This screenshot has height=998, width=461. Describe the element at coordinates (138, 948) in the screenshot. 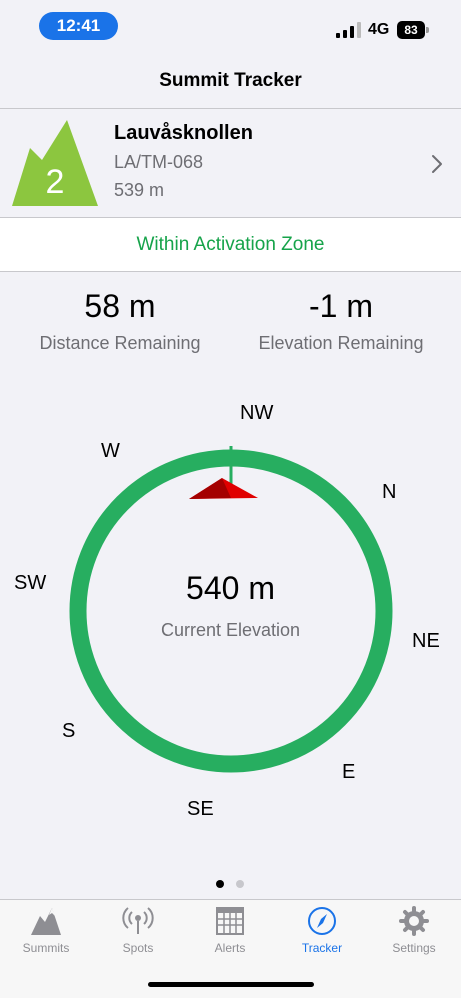

I see `tab-label: Spots` at that location.